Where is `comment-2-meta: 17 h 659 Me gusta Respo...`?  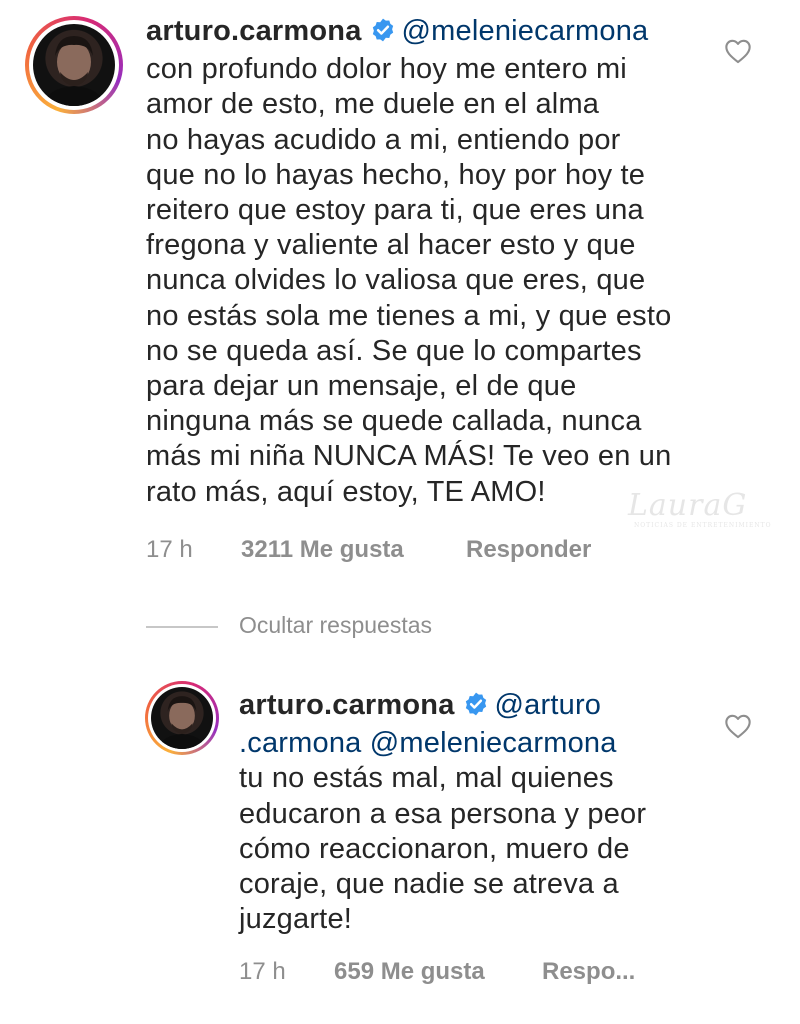
comment-2-meta: 17 h 659 Me gusta Respo... is located at coordinates (400, 973).